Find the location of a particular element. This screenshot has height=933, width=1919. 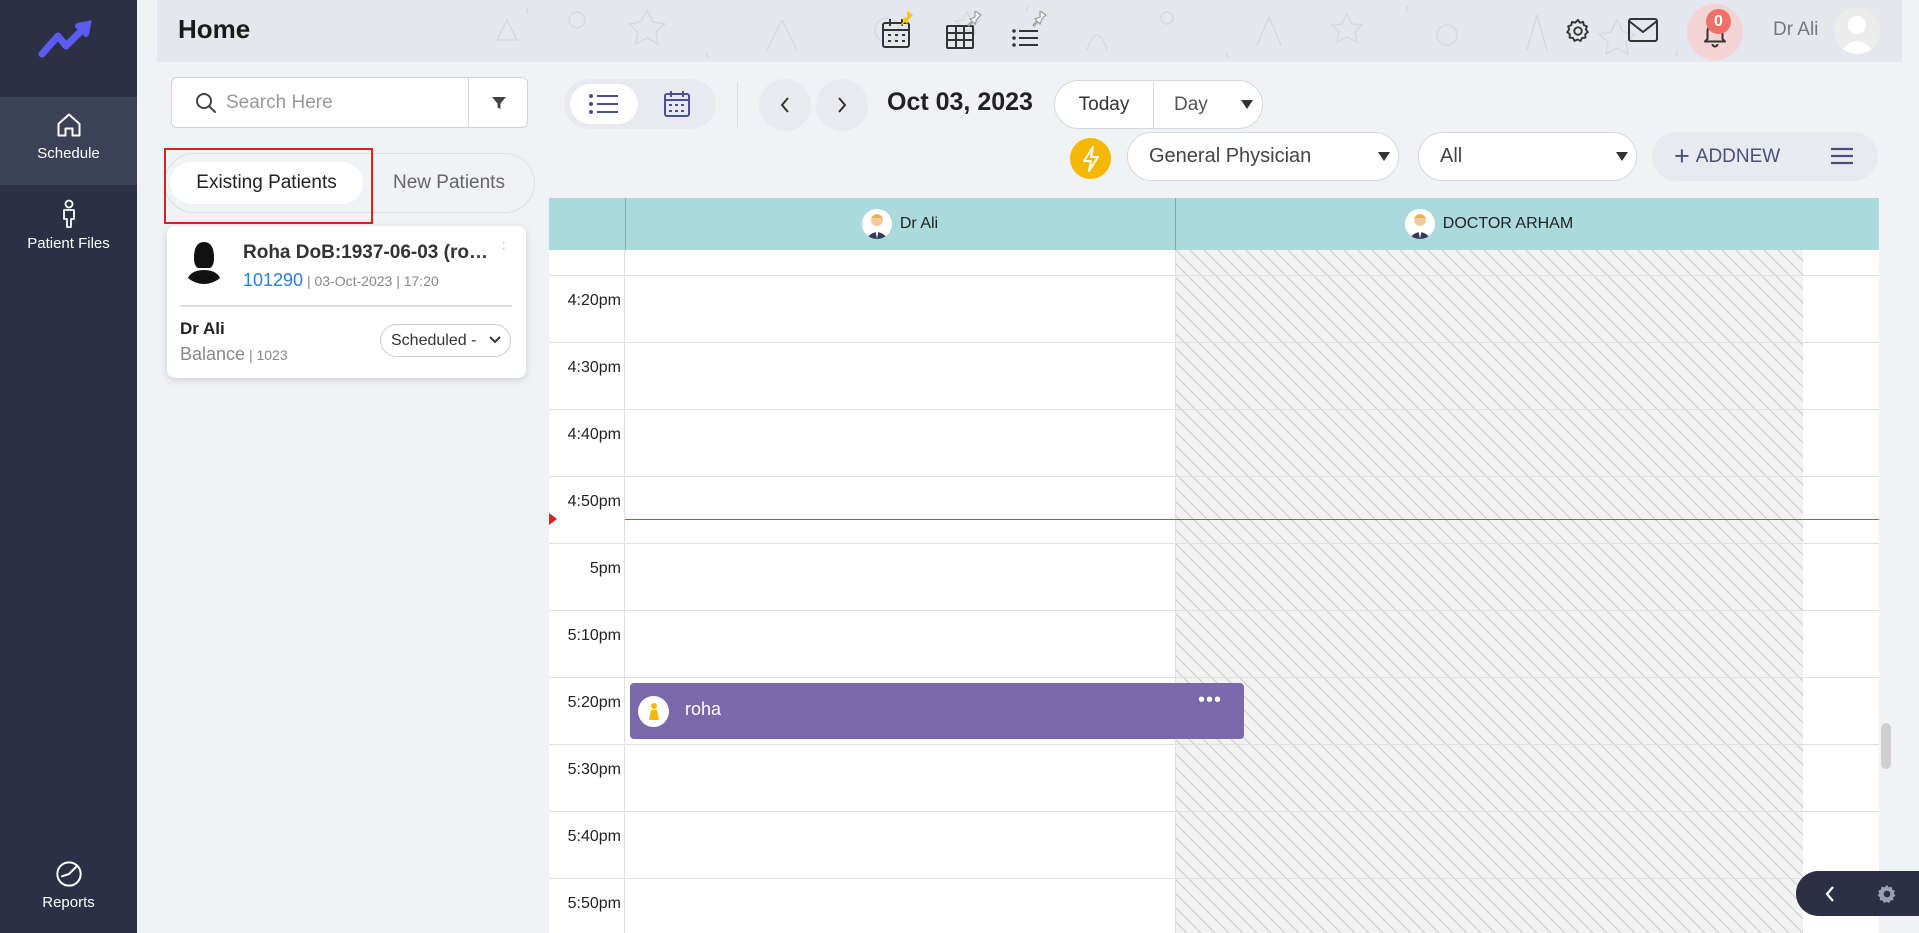

calendar-view-button is located at coordinates (677, 104).